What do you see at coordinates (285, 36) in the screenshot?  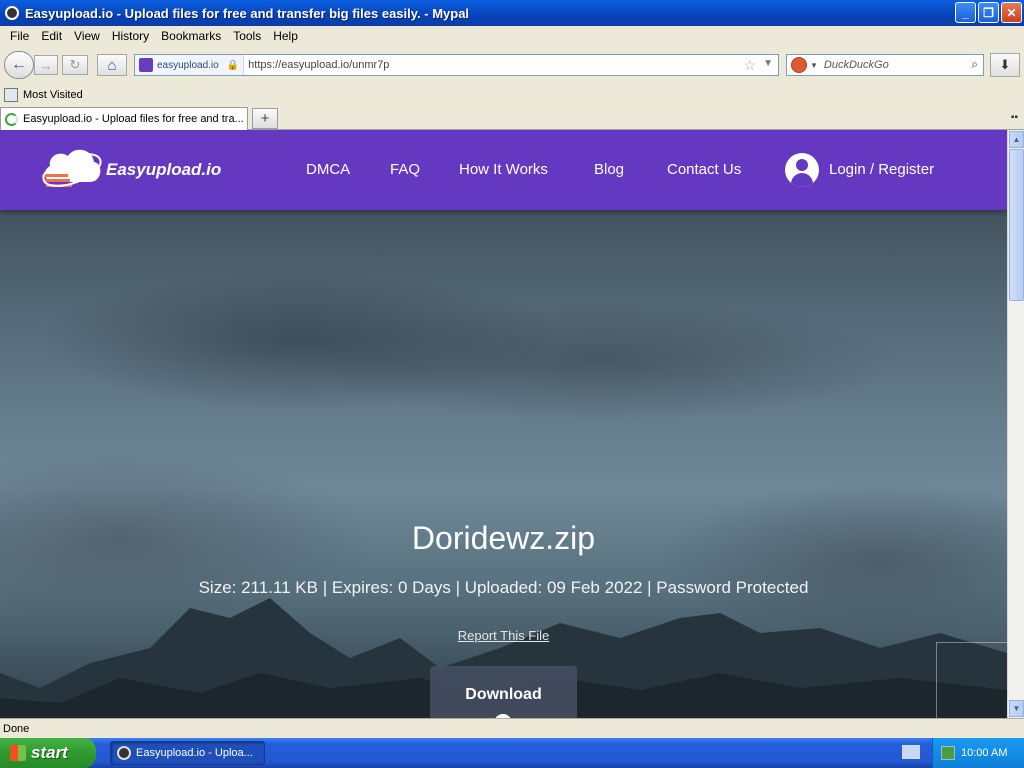 I see `menu-help: Help` at bounding box center [285, 36].